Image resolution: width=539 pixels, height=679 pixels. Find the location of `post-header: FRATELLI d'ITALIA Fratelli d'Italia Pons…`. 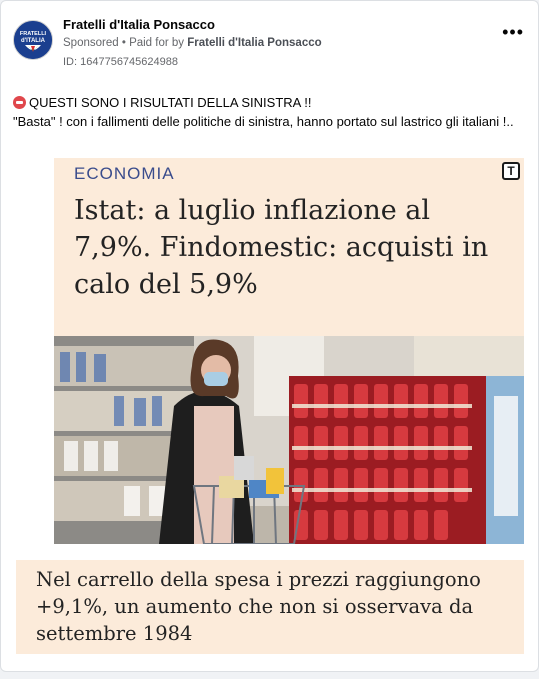

post-header: FRATELLI d'ITALIA Fratelli d'Italia Pons… is located at coordinates (269, 47).